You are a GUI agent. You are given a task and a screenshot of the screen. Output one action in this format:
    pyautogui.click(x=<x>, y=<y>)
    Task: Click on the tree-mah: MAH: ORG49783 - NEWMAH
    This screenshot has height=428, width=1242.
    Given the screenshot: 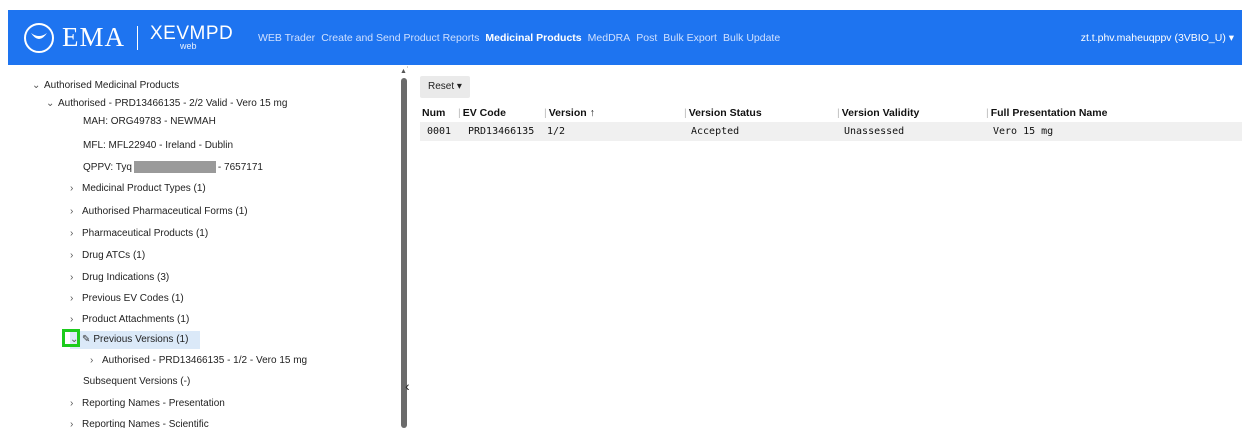 What is the action you would take?
    pyautogui.click(x=149, y=122)
    